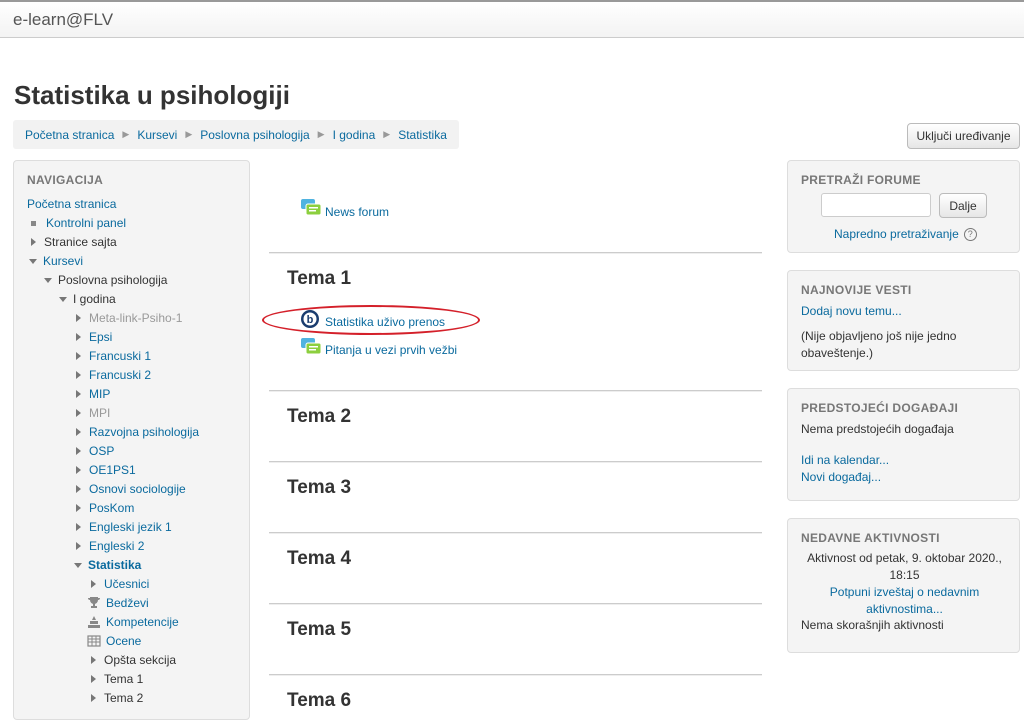  I want to click on breadcrumb-category: Poslovna psihologija, so click(254, 135).